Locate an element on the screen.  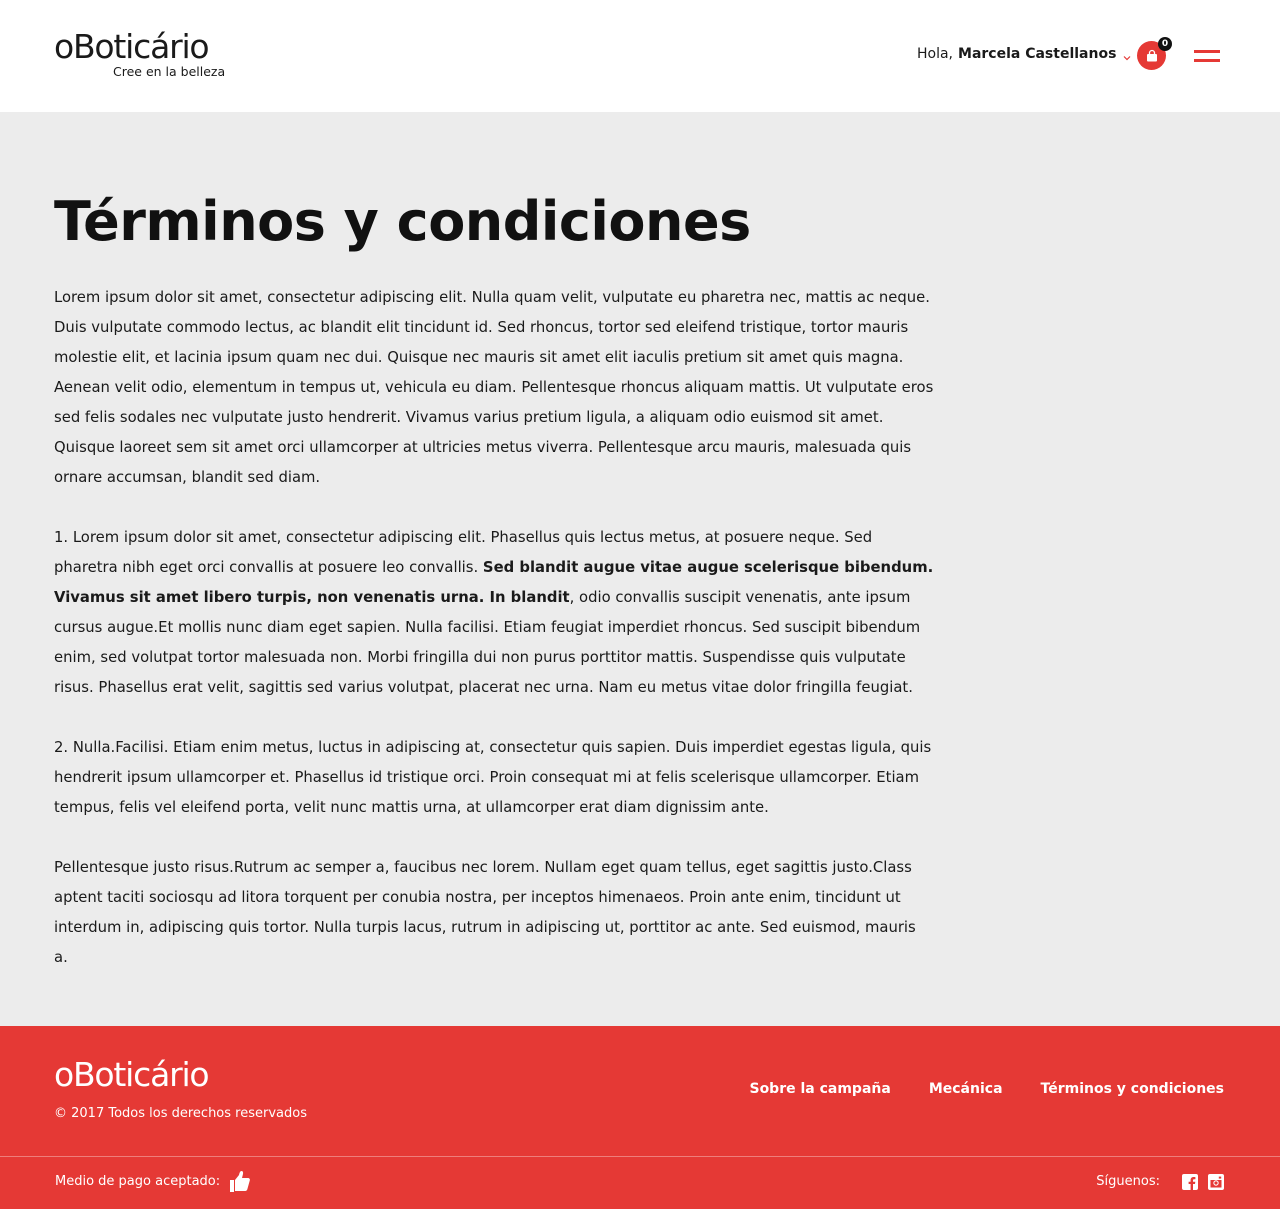
logo-tagline: Cree en la belleza is located at coordinates (169, 71).